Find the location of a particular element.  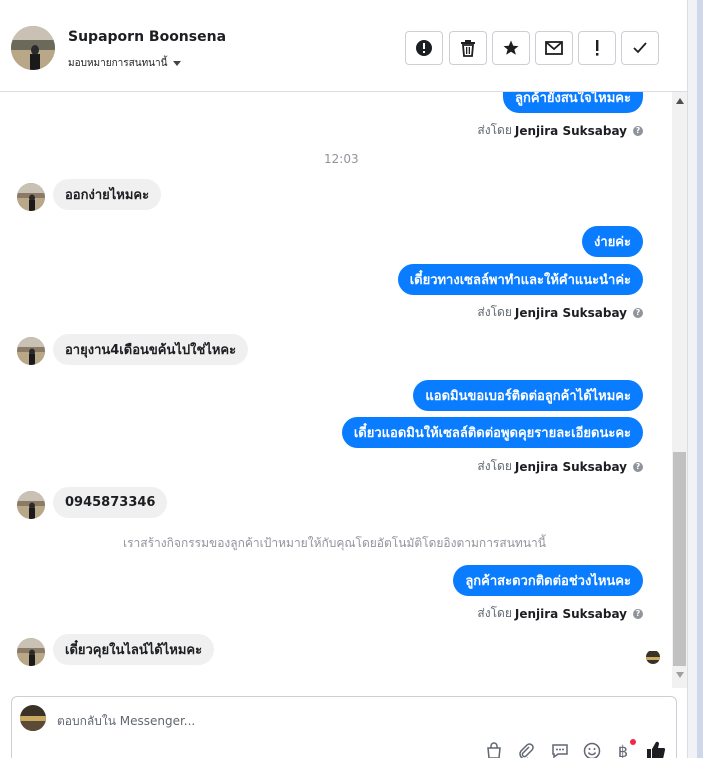

outgoing-message: ลูกค้ายังสนใจไหมคะ is located at coordinates (573, 102).